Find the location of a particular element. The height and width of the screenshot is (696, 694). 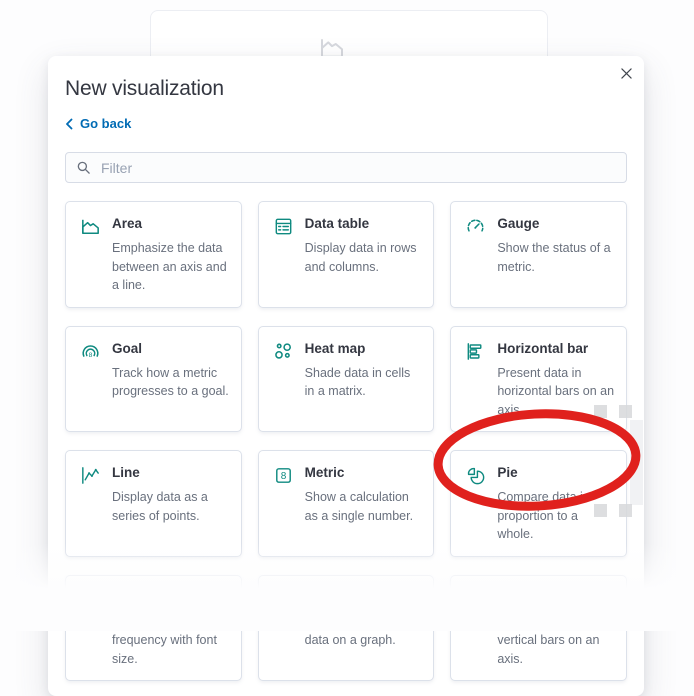

viz-card-title: Data table is located at coordinates (337, 223).